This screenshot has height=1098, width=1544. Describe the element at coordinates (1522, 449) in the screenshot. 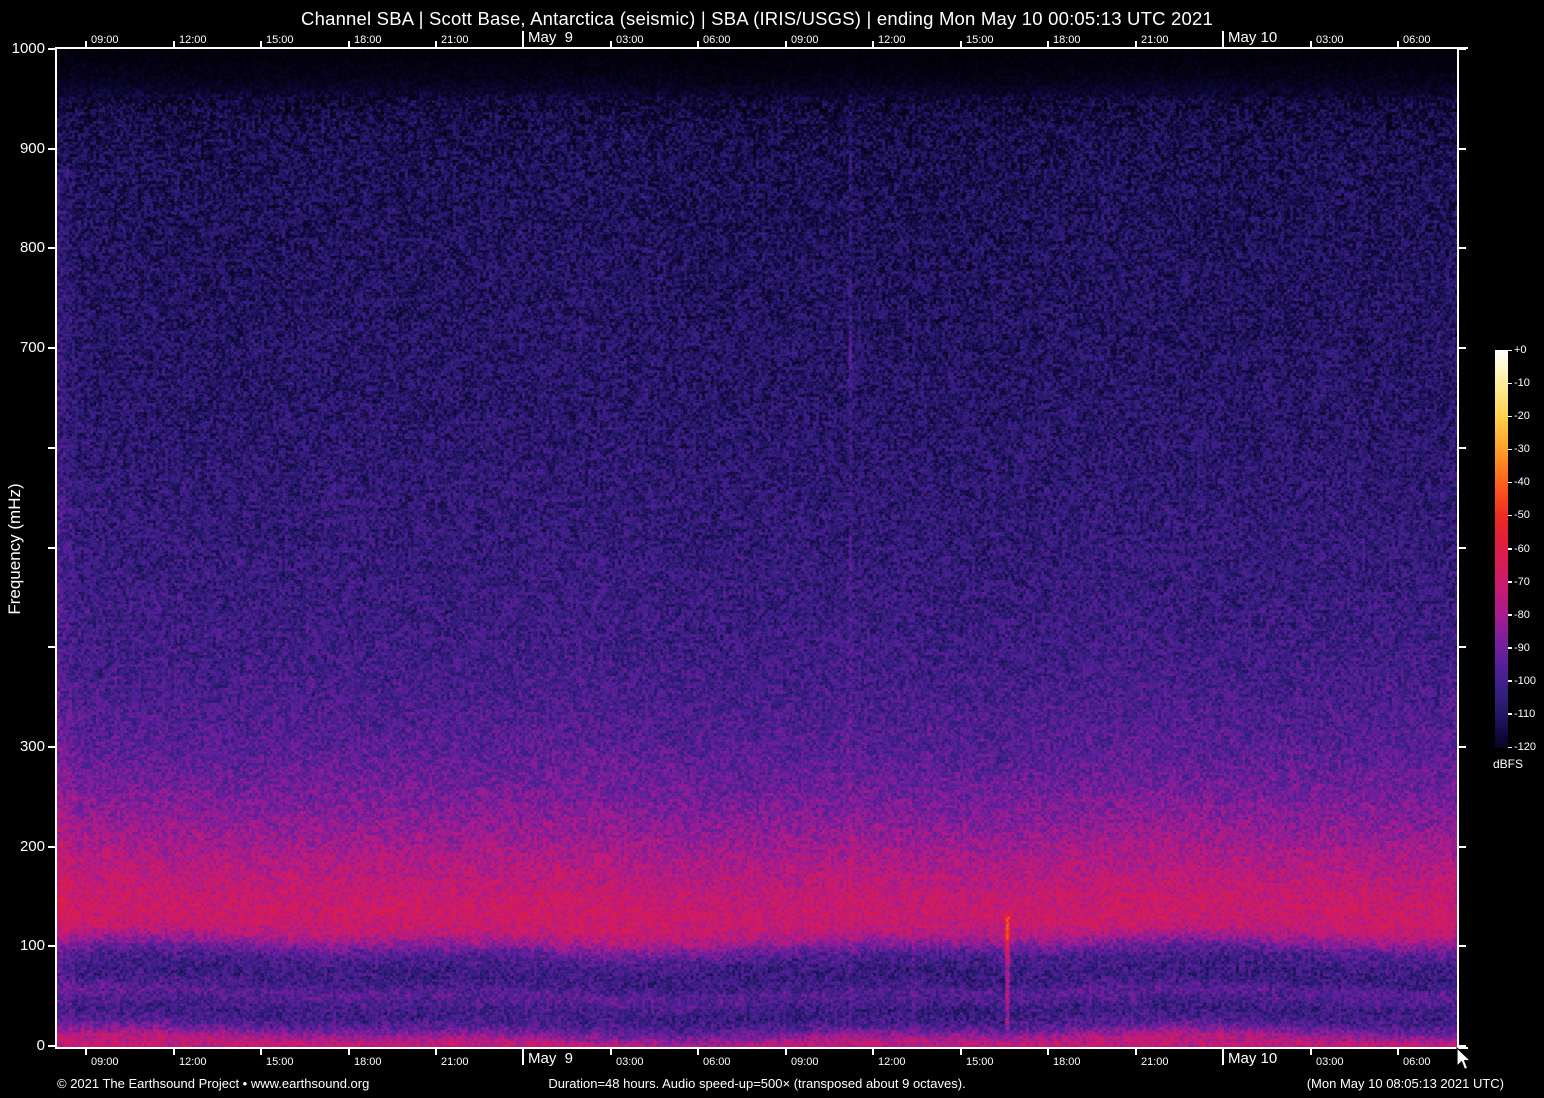

I see `colorbar-tick-label: -30` at that location.